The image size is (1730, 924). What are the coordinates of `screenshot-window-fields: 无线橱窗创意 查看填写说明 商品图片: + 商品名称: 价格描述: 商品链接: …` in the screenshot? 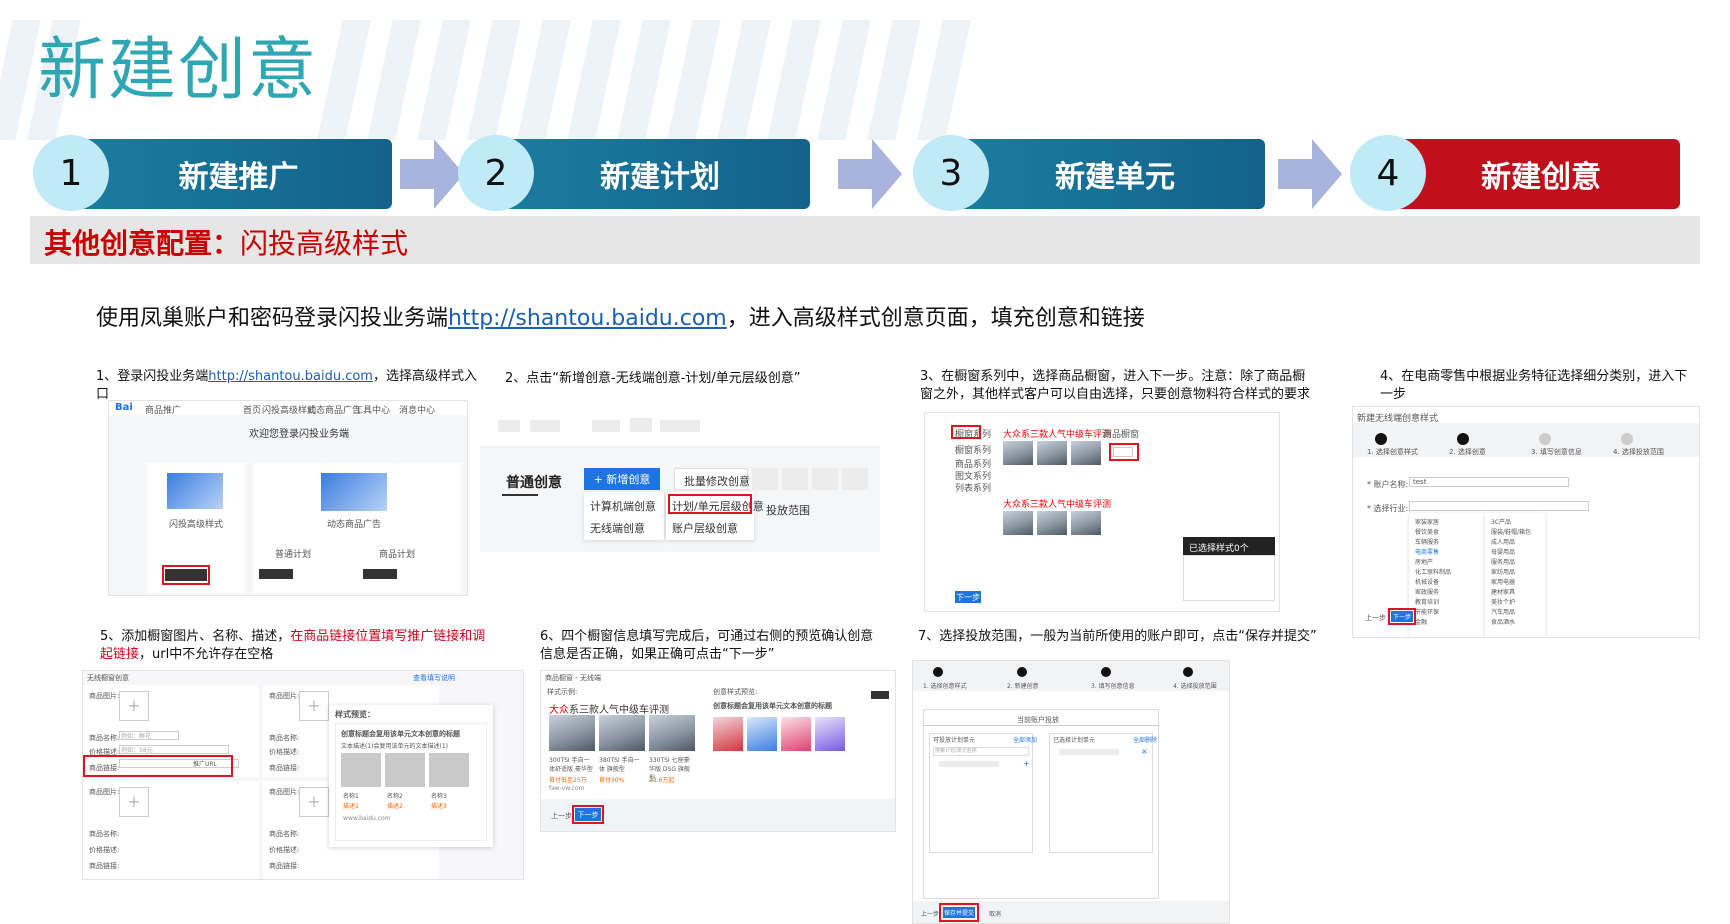 It's located at (303, 775).